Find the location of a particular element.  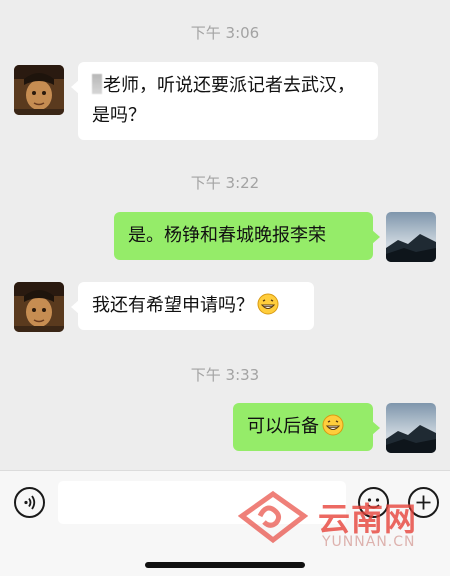

message-bubble-sent: 是。杨铮和春城晚报李荣 is located at coordinates (247, 236).